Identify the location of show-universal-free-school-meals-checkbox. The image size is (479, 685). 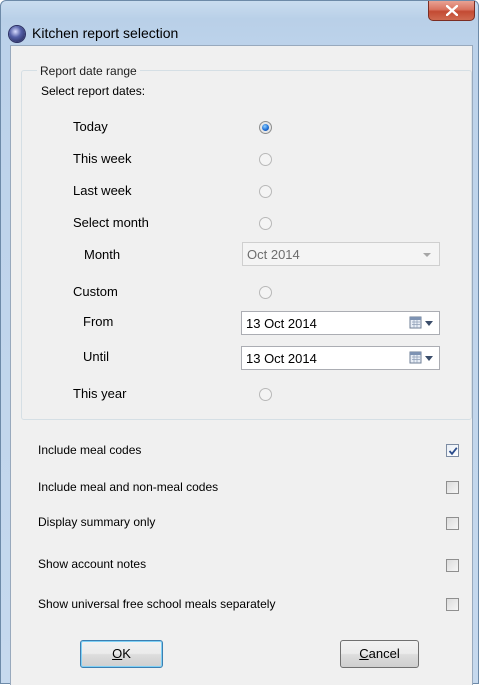
(452, 604).